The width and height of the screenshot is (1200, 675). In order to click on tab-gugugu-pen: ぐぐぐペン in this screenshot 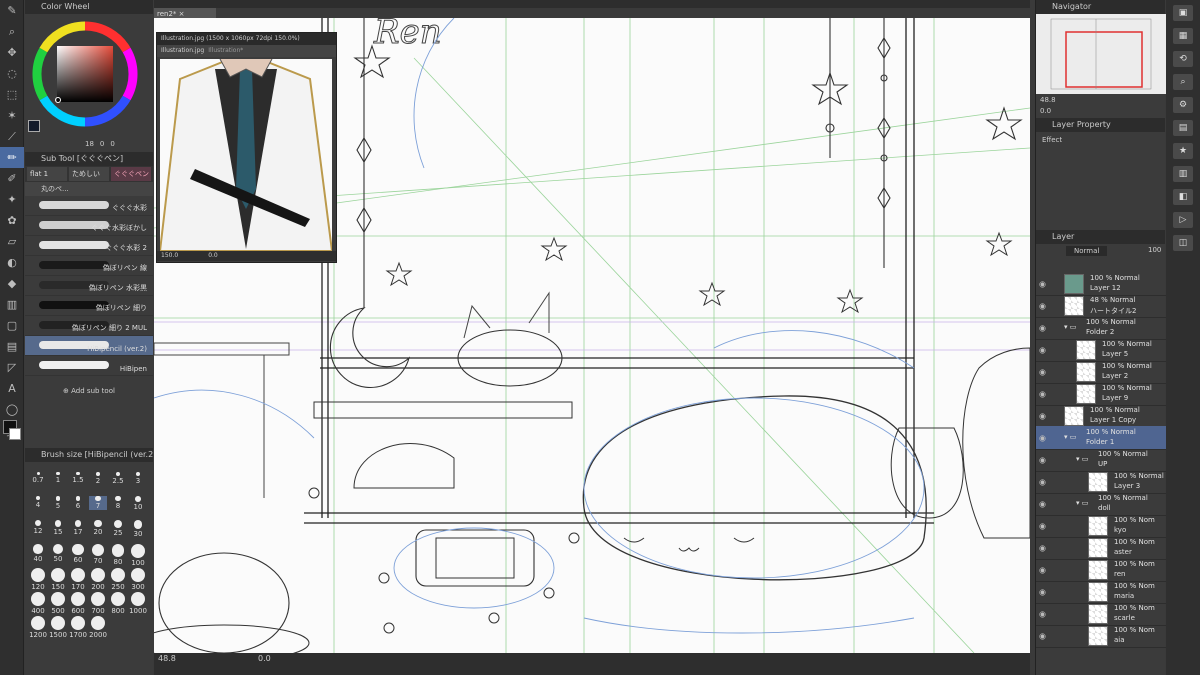, I will do `click(131, 174)`.